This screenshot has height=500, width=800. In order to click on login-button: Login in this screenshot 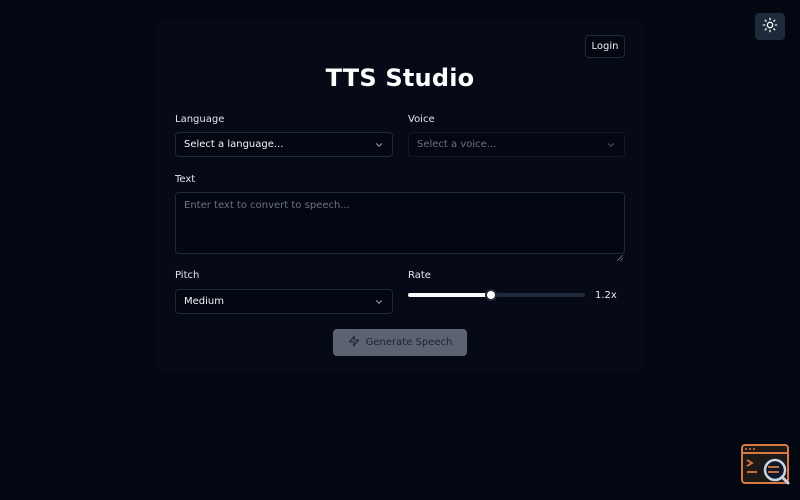, I will do `click(605, 46)`.